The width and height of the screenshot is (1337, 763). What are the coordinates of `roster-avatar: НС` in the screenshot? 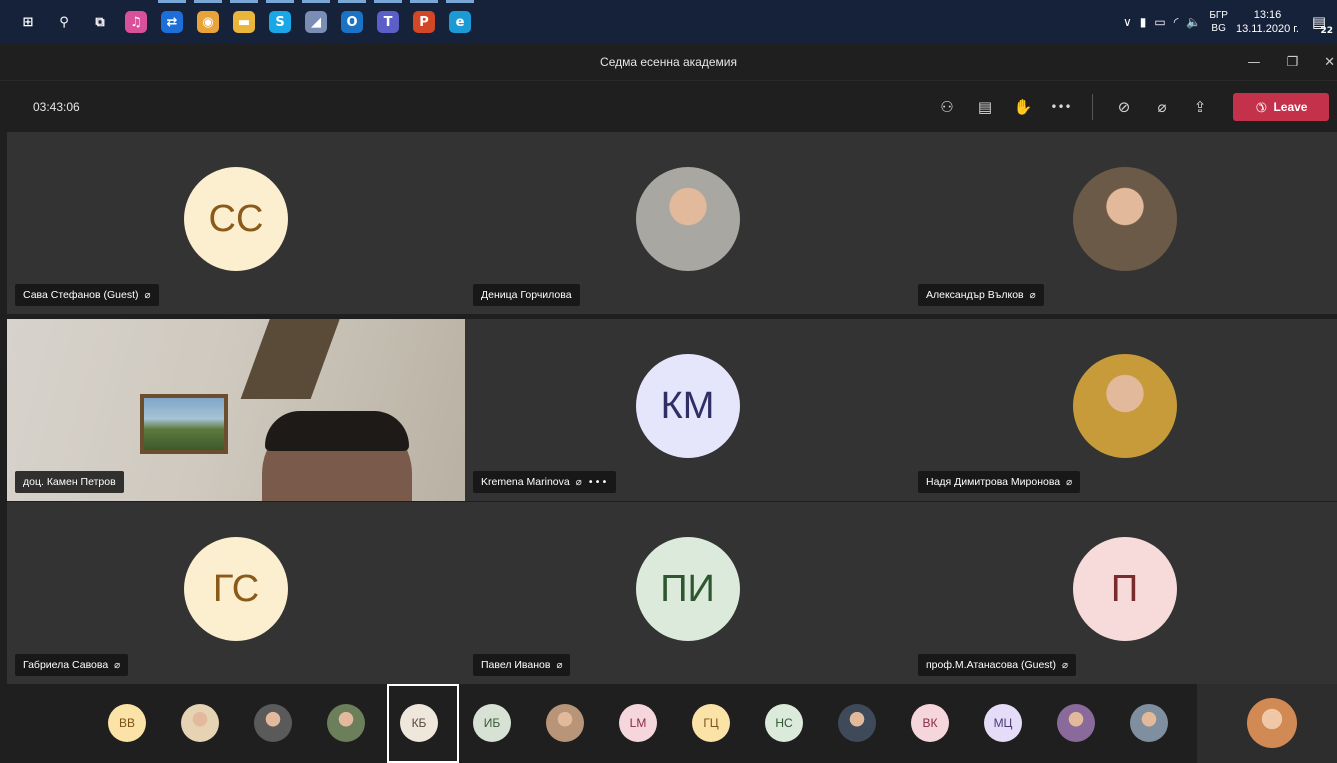 It's located at (784, 723).